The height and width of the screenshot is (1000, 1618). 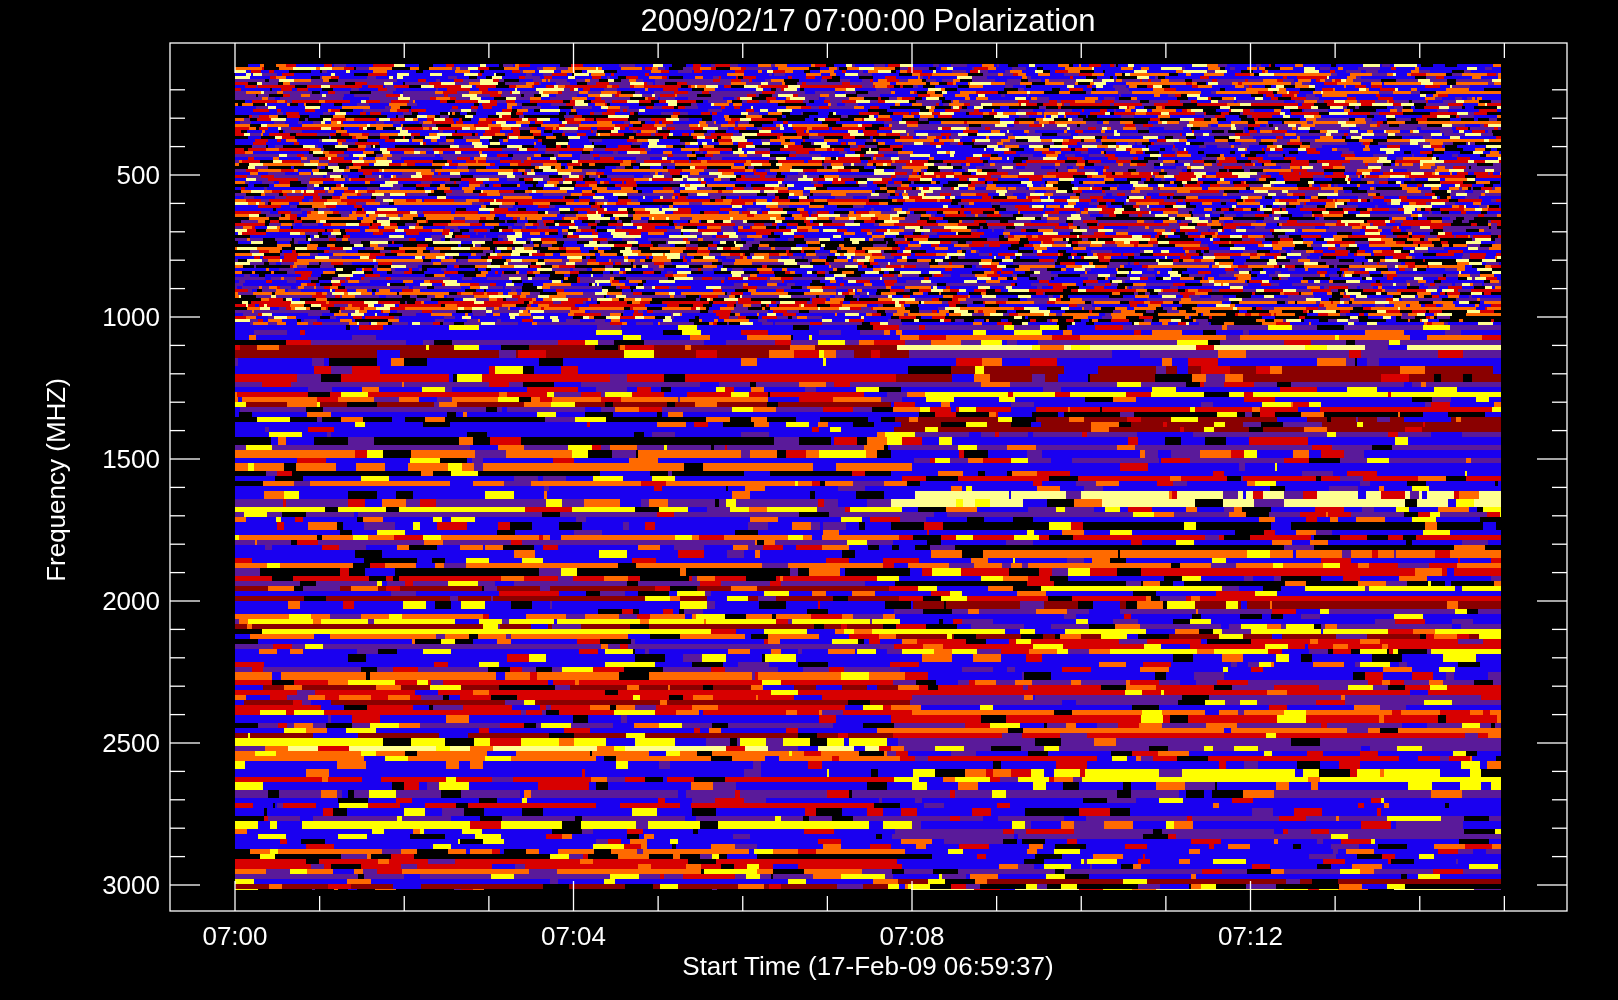 I want to click on x-tick-label: 07:00, so click(x=235, y=936).